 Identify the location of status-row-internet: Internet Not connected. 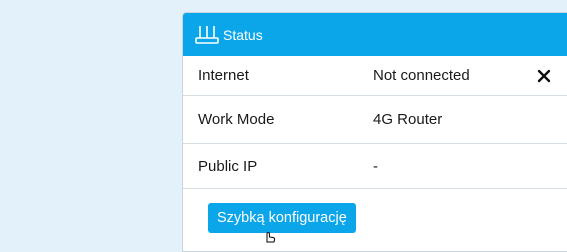
(375, 76).